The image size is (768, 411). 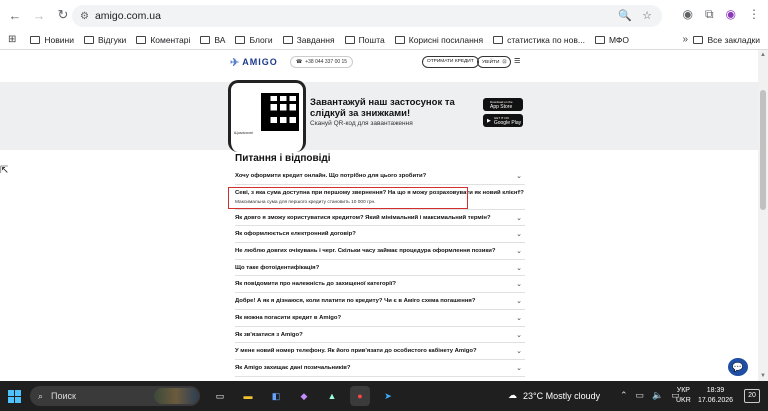 I want to click on menu-icon: ⋮, so click(x=754, y=14).